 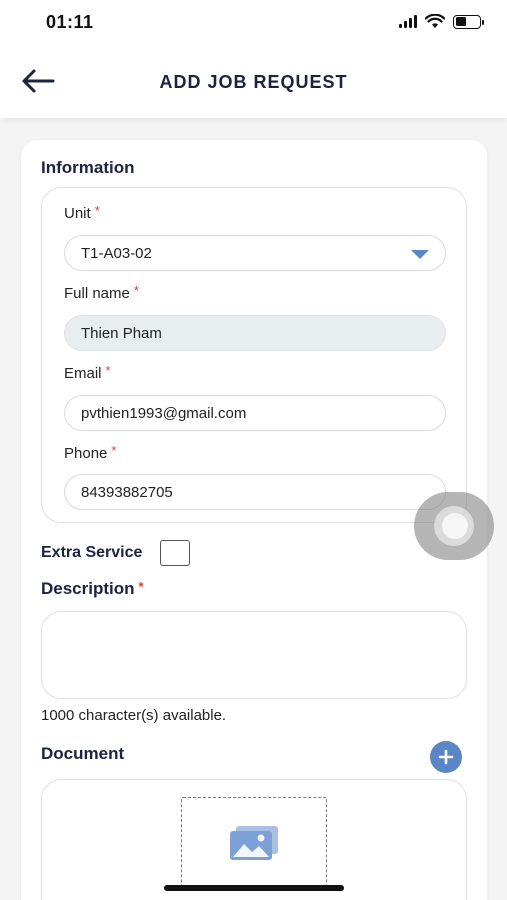 I want to click on caret-down-icon, so click(x=420, y=254).